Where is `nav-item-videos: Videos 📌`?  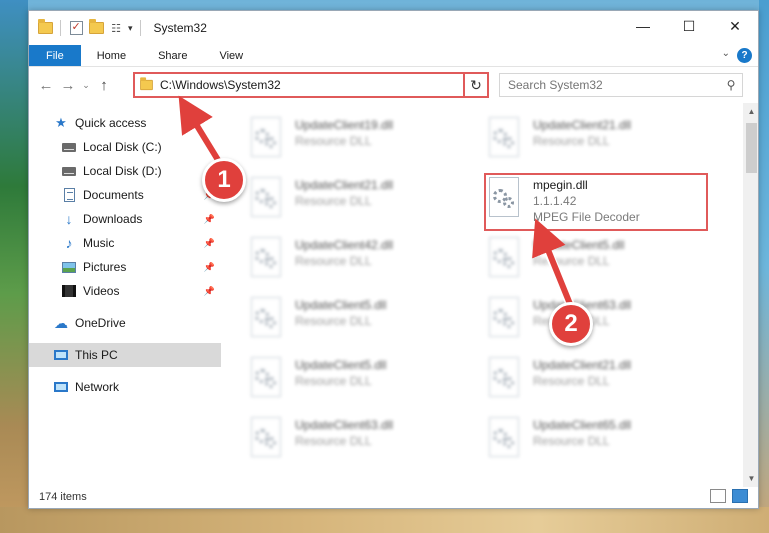
nav-item-videos: Videos 📌 is located at coordinates (125, 291).